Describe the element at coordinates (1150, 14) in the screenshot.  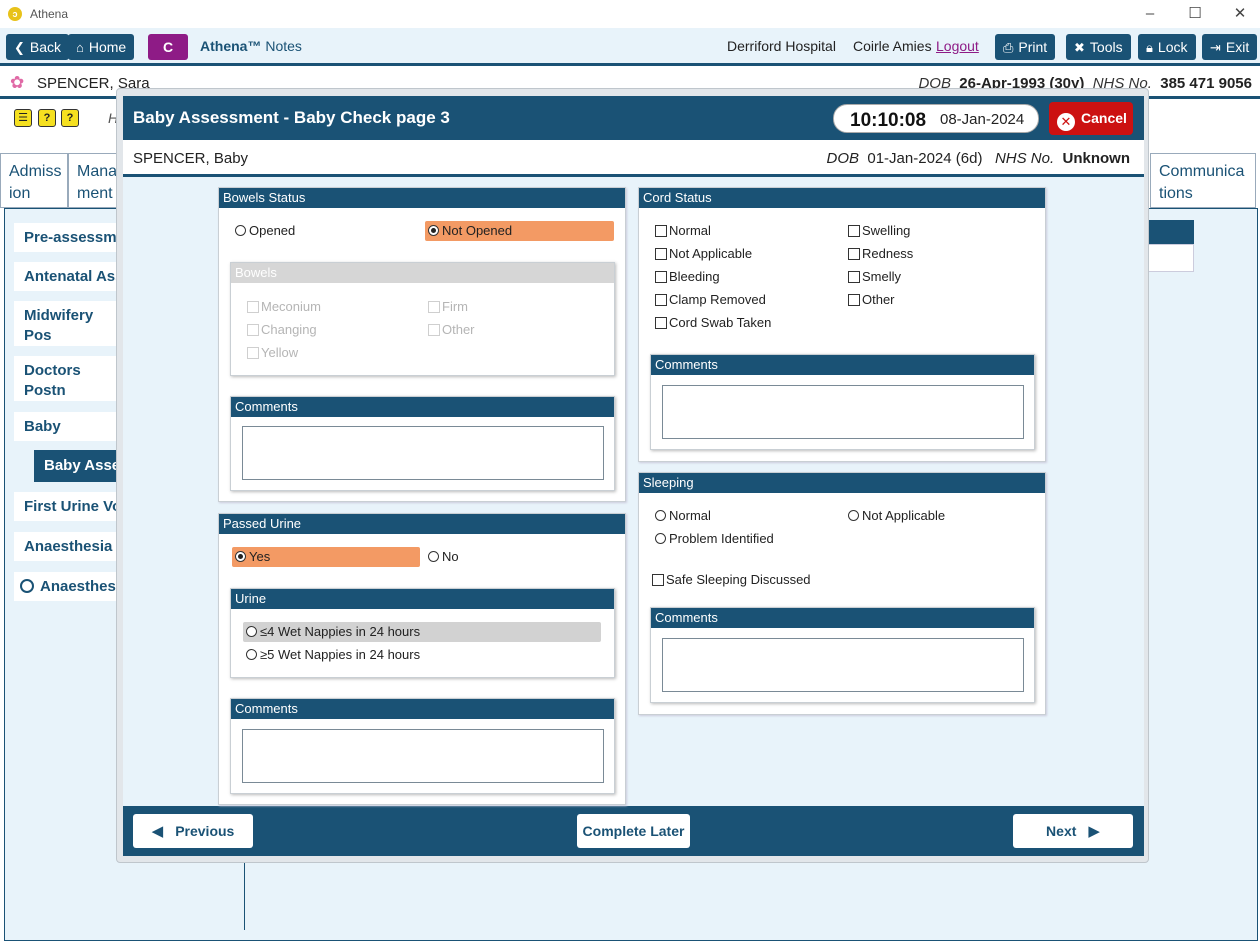
I see `minimize-icon: –` at that location.